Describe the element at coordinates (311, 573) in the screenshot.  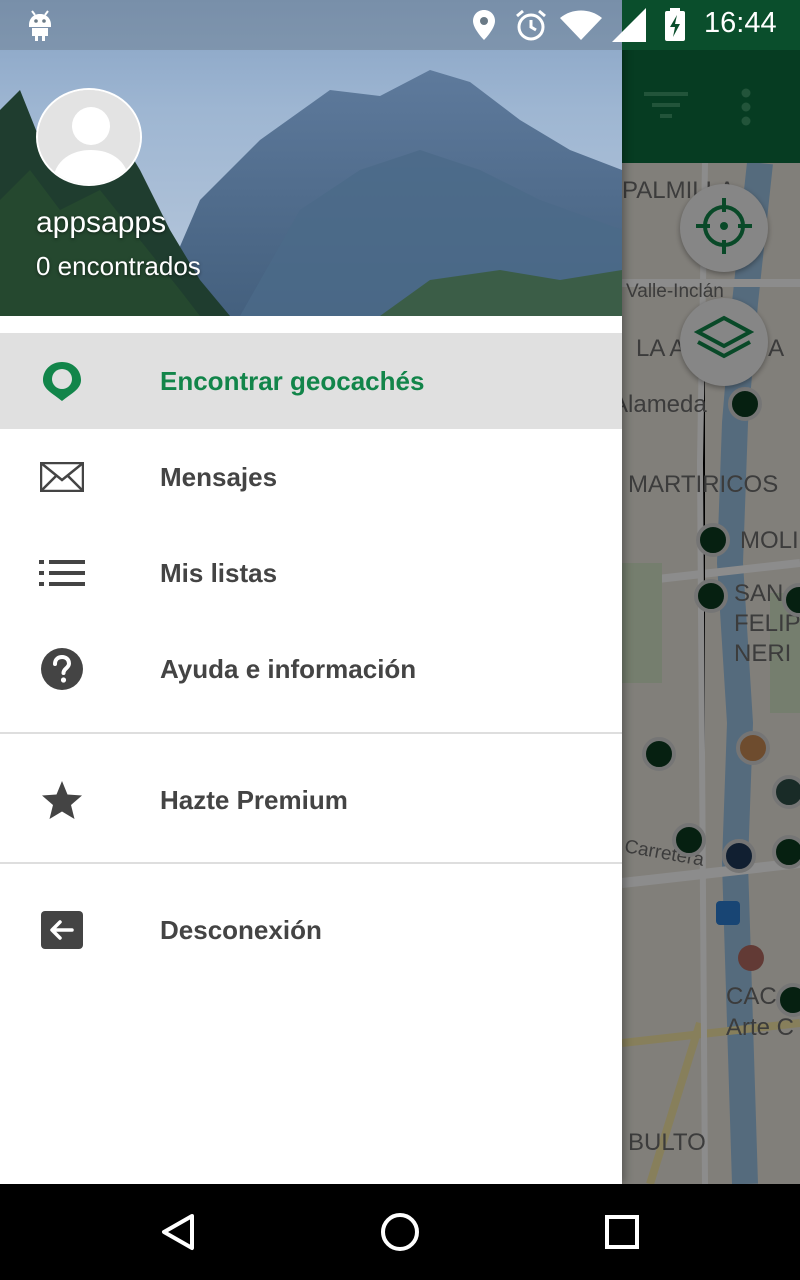
I see `menu-item-my-lists: Mis listas` at that location.